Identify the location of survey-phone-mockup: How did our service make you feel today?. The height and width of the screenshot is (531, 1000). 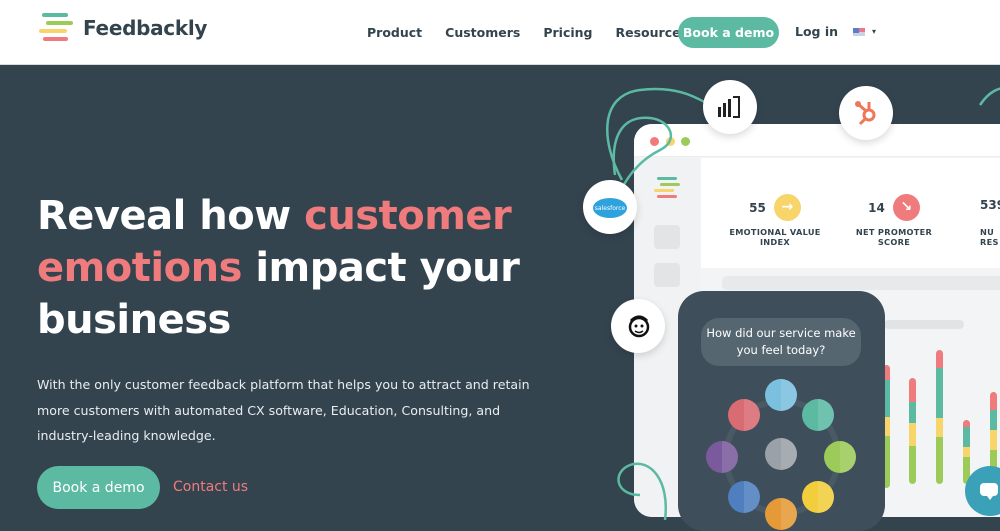
(781, 411).